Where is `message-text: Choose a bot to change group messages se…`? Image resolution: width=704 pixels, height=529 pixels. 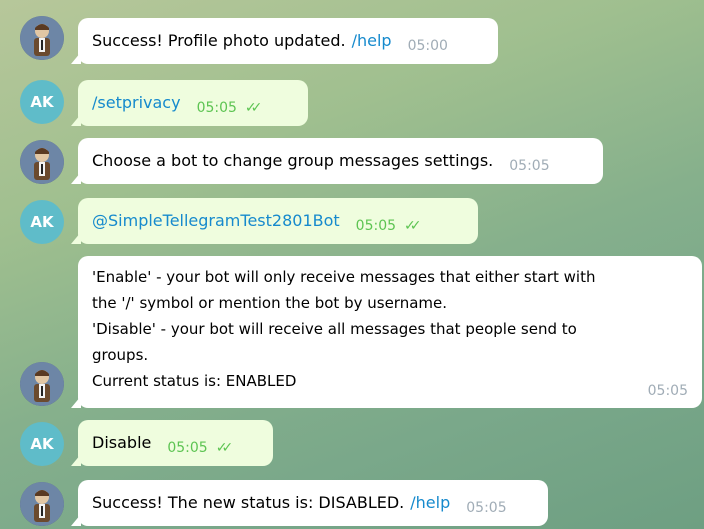
message-text: Choose a bot to change group messages se… is located at coordinates (293, 160).